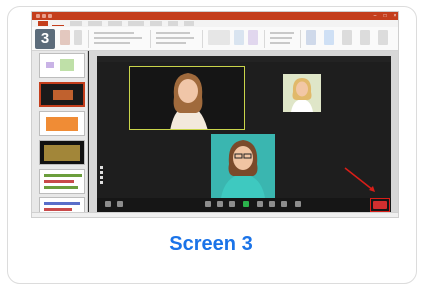 The height and width of the screenshot is (289, 422). I want to click on arrange-icon, so click(239, 37).